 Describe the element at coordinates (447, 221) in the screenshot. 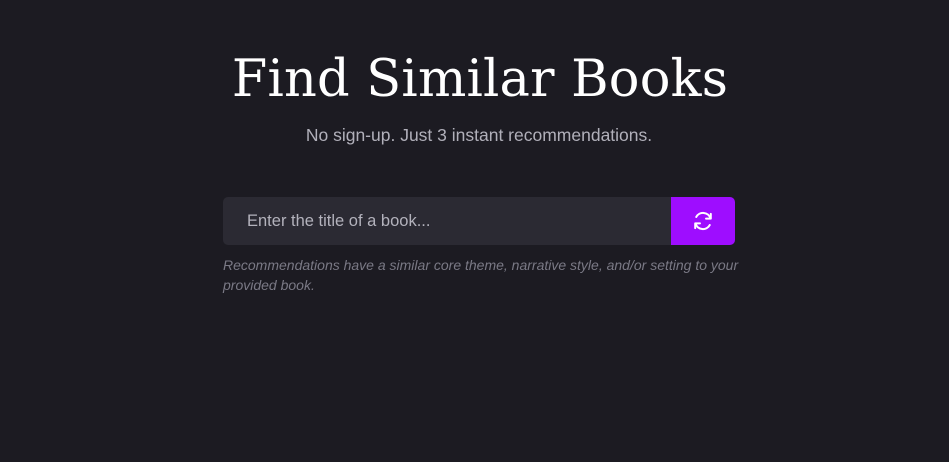

I see `book-title-input` at that location.